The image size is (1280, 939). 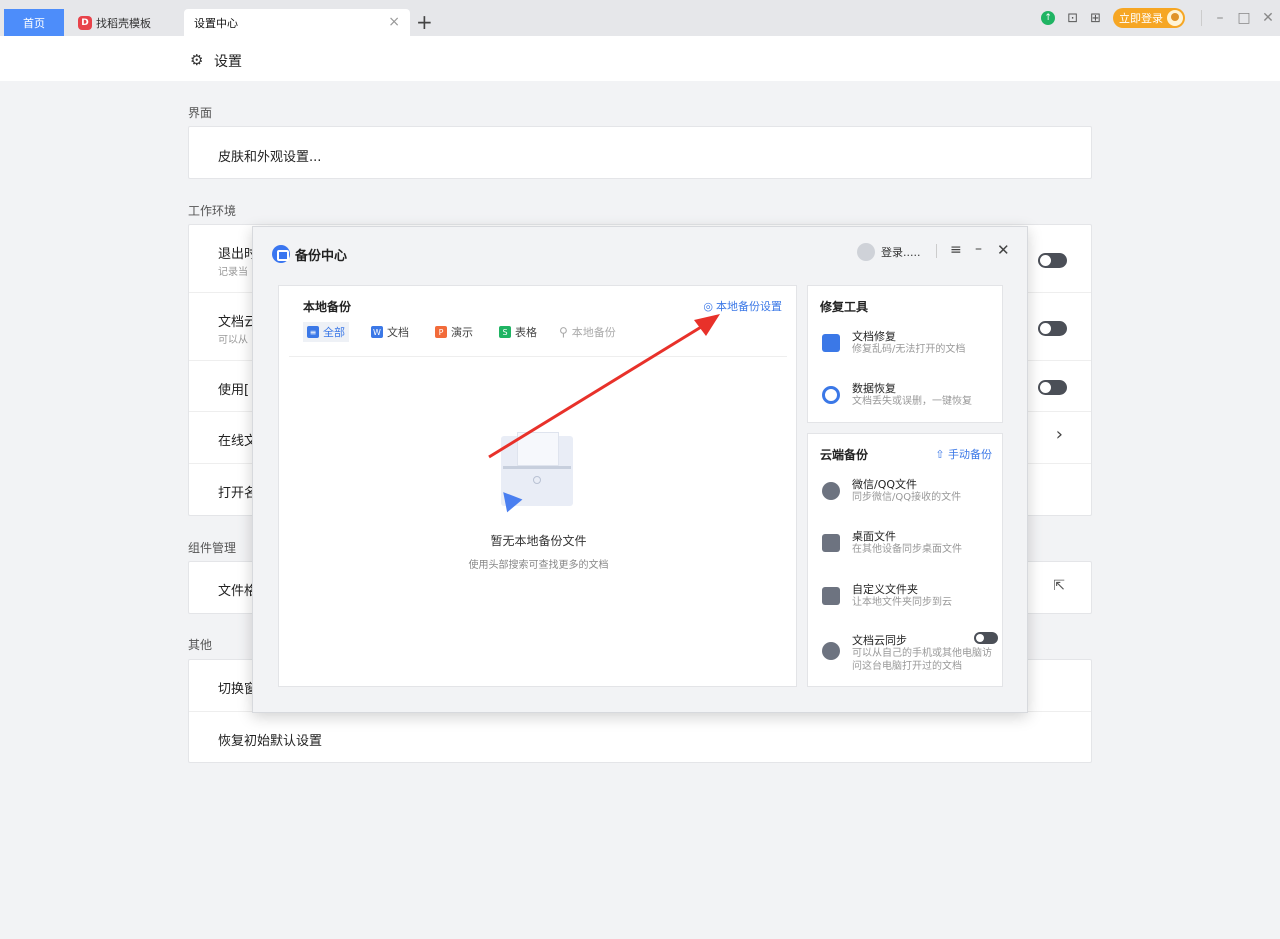 What do you see at coordinates (321, 256) in the screenshot?
I see `dialog-title: 备份中心` at bounding box center [321, 256].